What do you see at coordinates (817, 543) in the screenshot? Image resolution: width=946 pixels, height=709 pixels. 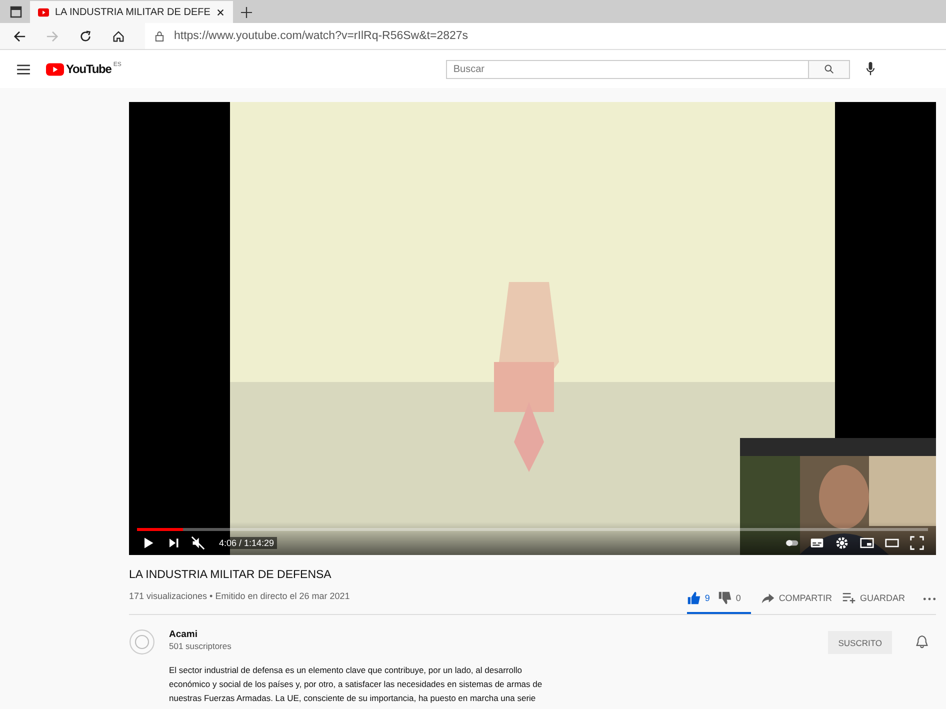 I see `subtitles-icon` at bounding box center [817, 543].